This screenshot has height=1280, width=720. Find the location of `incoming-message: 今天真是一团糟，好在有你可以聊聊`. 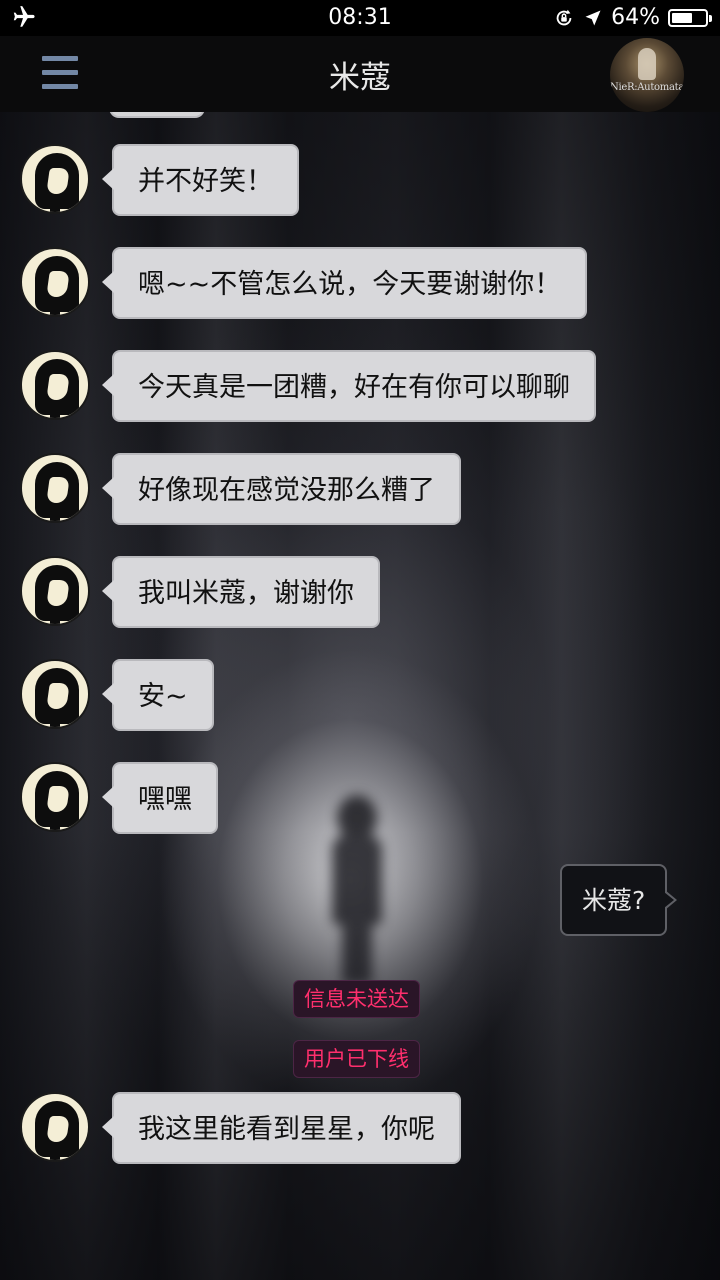

incoming-message: 今天真是一团糟，好在有你可以聊聊 is located at coordinates (349, 386).